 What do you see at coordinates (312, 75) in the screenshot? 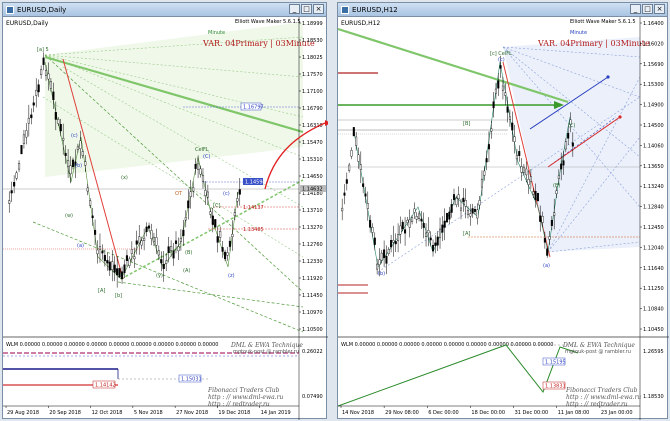
I see `price-tick-label: 1.17570` at bounding box center [312, 75].